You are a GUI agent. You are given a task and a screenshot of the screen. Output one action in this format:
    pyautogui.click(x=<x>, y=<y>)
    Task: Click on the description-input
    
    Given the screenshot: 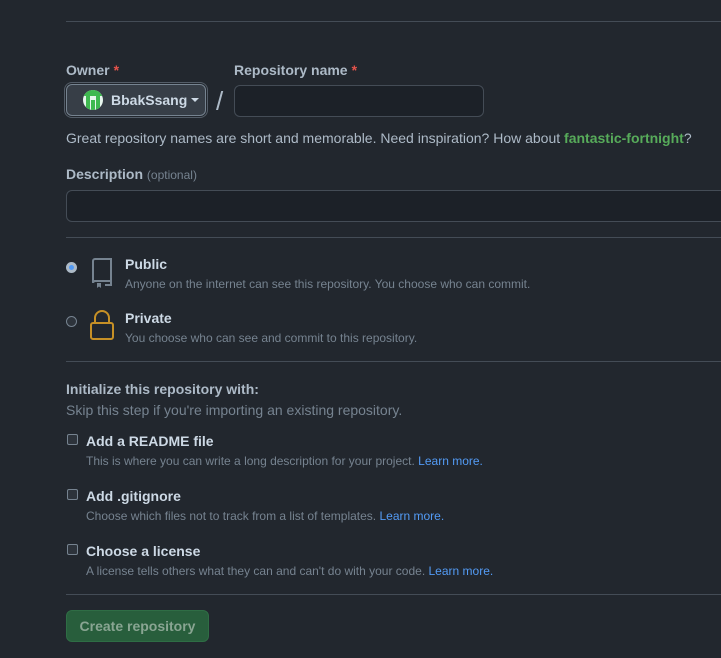 What is the action you would take?
    pyautogui.click(x=393, y=206)
    